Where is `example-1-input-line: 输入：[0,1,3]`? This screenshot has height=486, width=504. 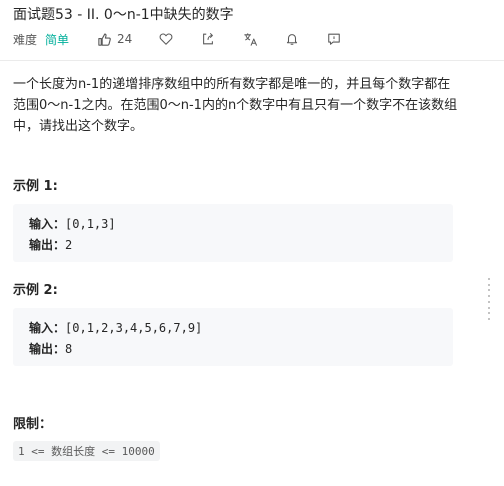 example-1-input-line: 输入：[0,1,3] is located at coordinates (233, 224).